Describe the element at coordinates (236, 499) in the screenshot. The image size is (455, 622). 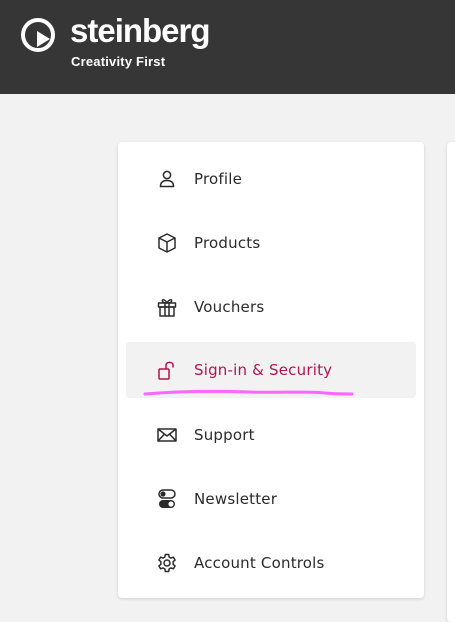
I see `menu-item-label: Newsletter` at that location.